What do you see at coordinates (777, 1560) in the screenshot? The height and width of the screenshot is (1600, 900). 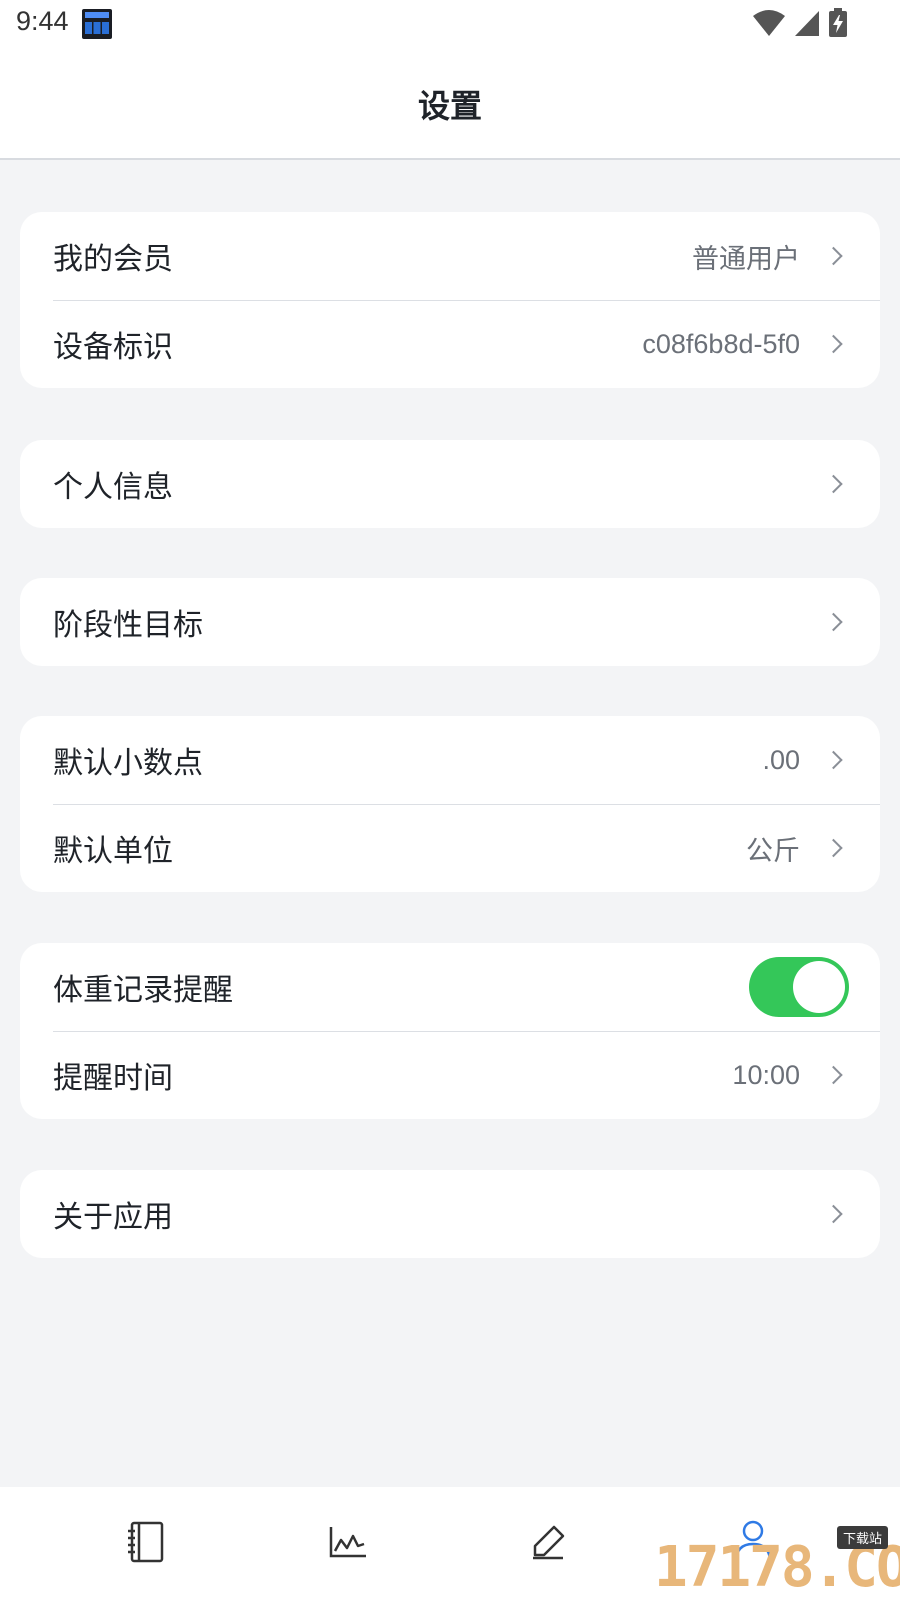 I see `watermark: 17178.COM 下载站` at bounding box center [777, 1560].